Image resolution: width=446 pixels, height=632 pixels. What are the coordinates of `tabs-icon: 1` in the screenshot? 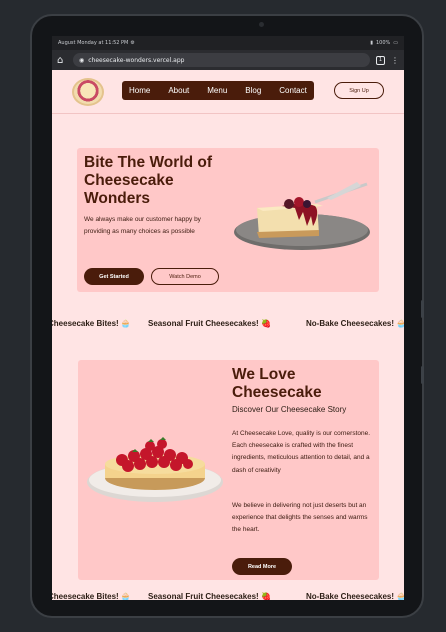 It's located at (380, 60).